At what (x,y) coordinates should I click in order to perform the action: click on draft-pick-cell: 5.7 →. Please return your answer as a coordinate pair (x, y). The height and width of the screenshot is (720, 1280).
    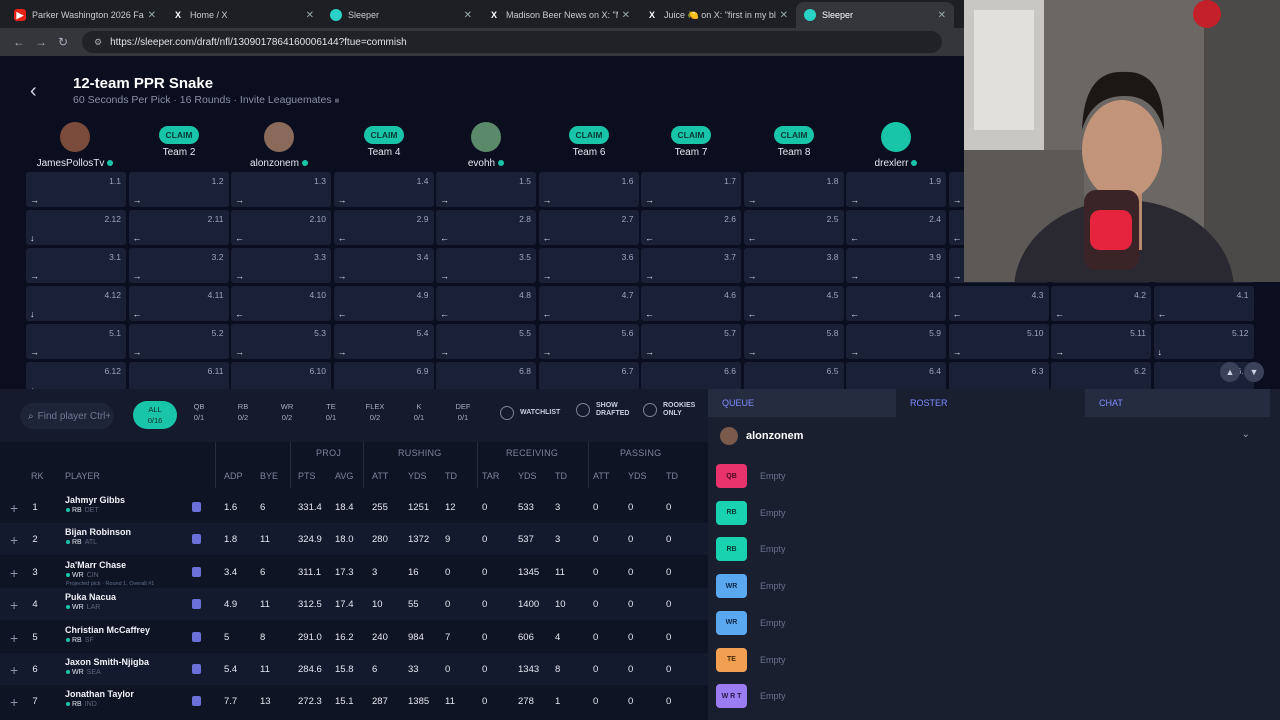
    Looking at the image, I should click on (691, 341).